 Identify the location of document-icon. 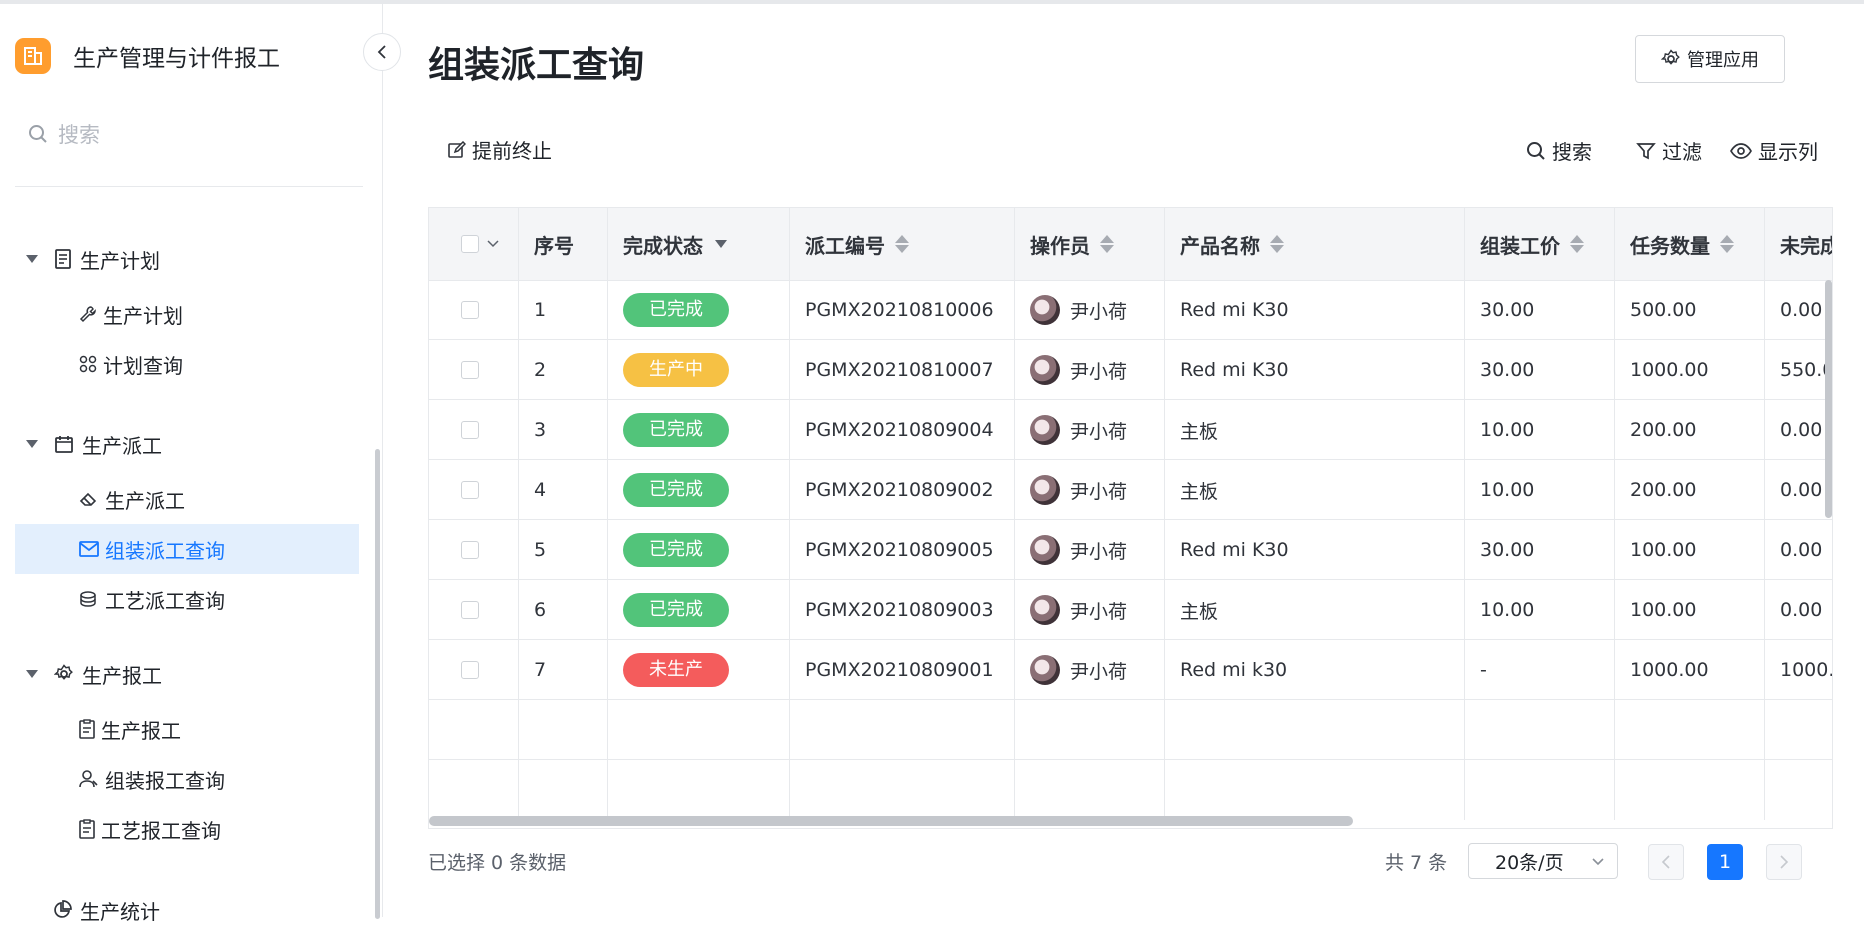
(63, 259).